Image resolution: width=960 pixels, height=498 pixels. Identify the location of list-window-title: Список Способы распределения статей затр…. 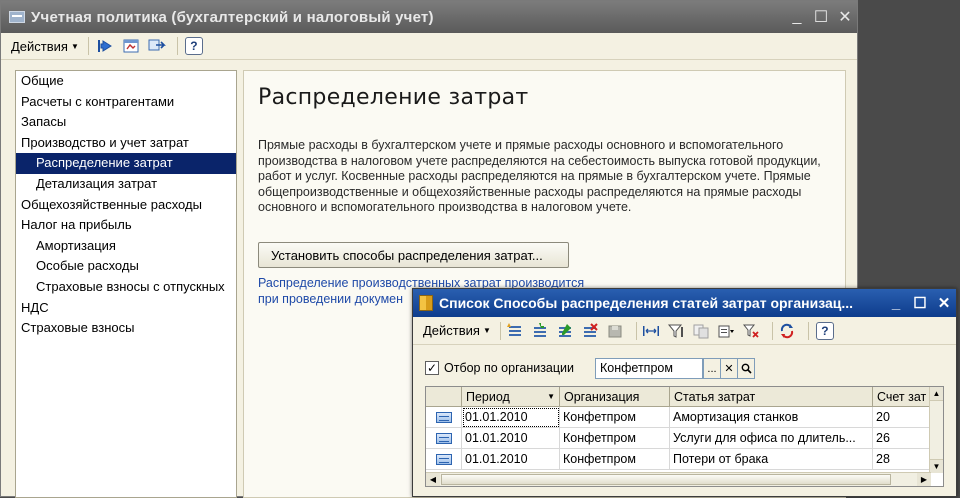
(646, 303).